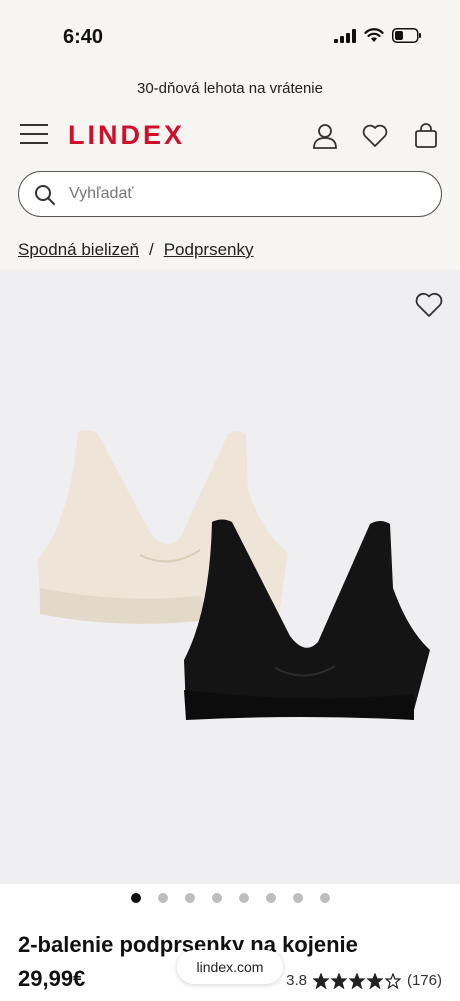 Image resolution: width=460 pixels, height=1001 pixels. I want to click on battery-icon, so click(406, 35).